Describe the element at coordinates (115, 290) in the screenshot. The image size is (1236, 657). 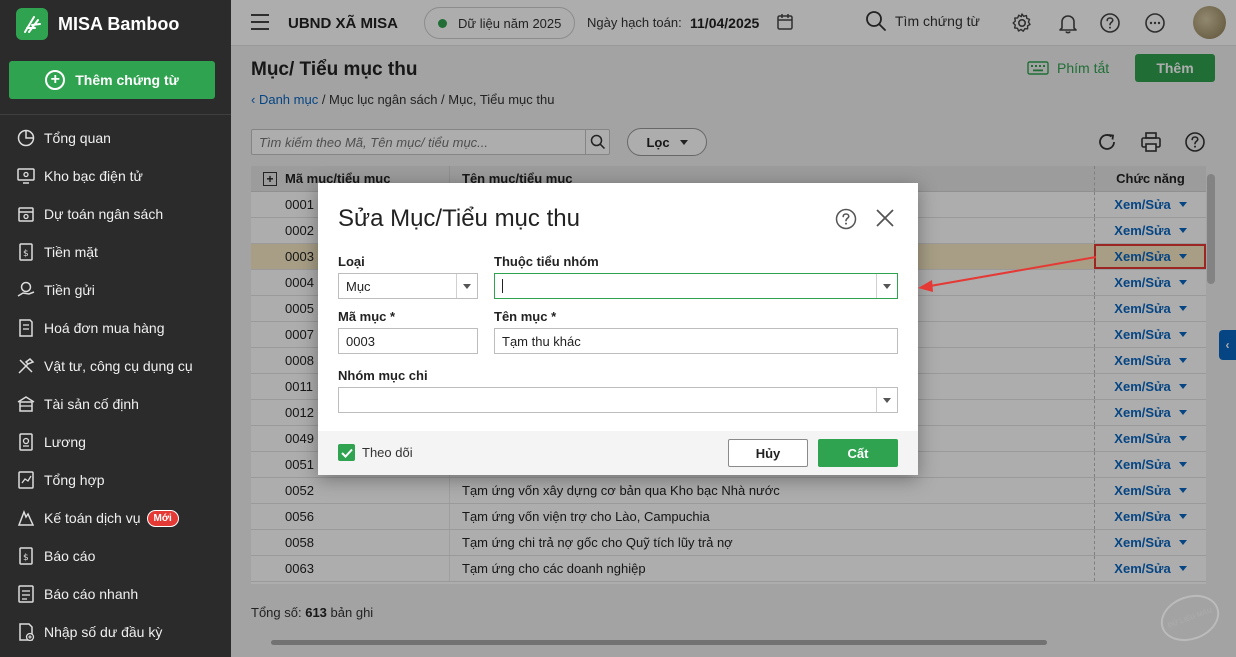
I see `sidebar-item-5: Tiền gửi` at that location.